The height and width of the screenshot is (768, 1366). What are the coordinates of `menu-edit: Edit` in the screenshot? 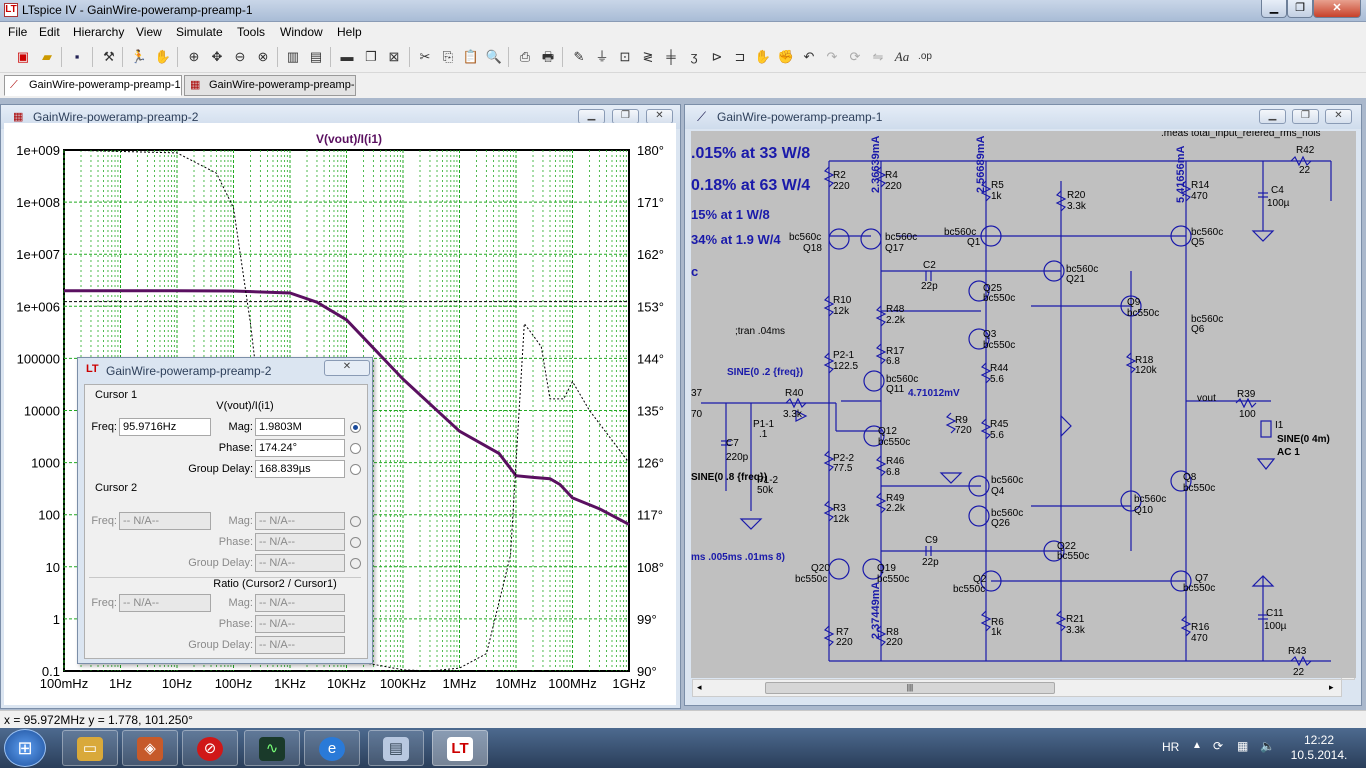 It's located at (49, 32).